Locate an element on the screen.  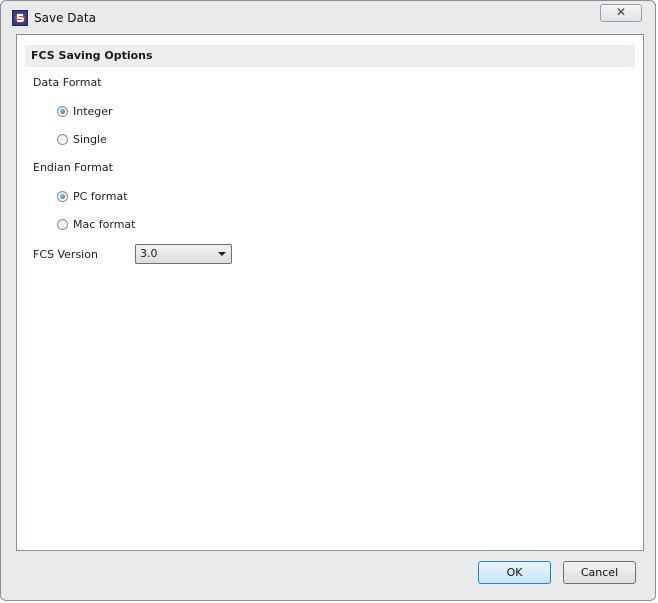
section-header: FCS Saving Options is located at coordinates (330, 56).